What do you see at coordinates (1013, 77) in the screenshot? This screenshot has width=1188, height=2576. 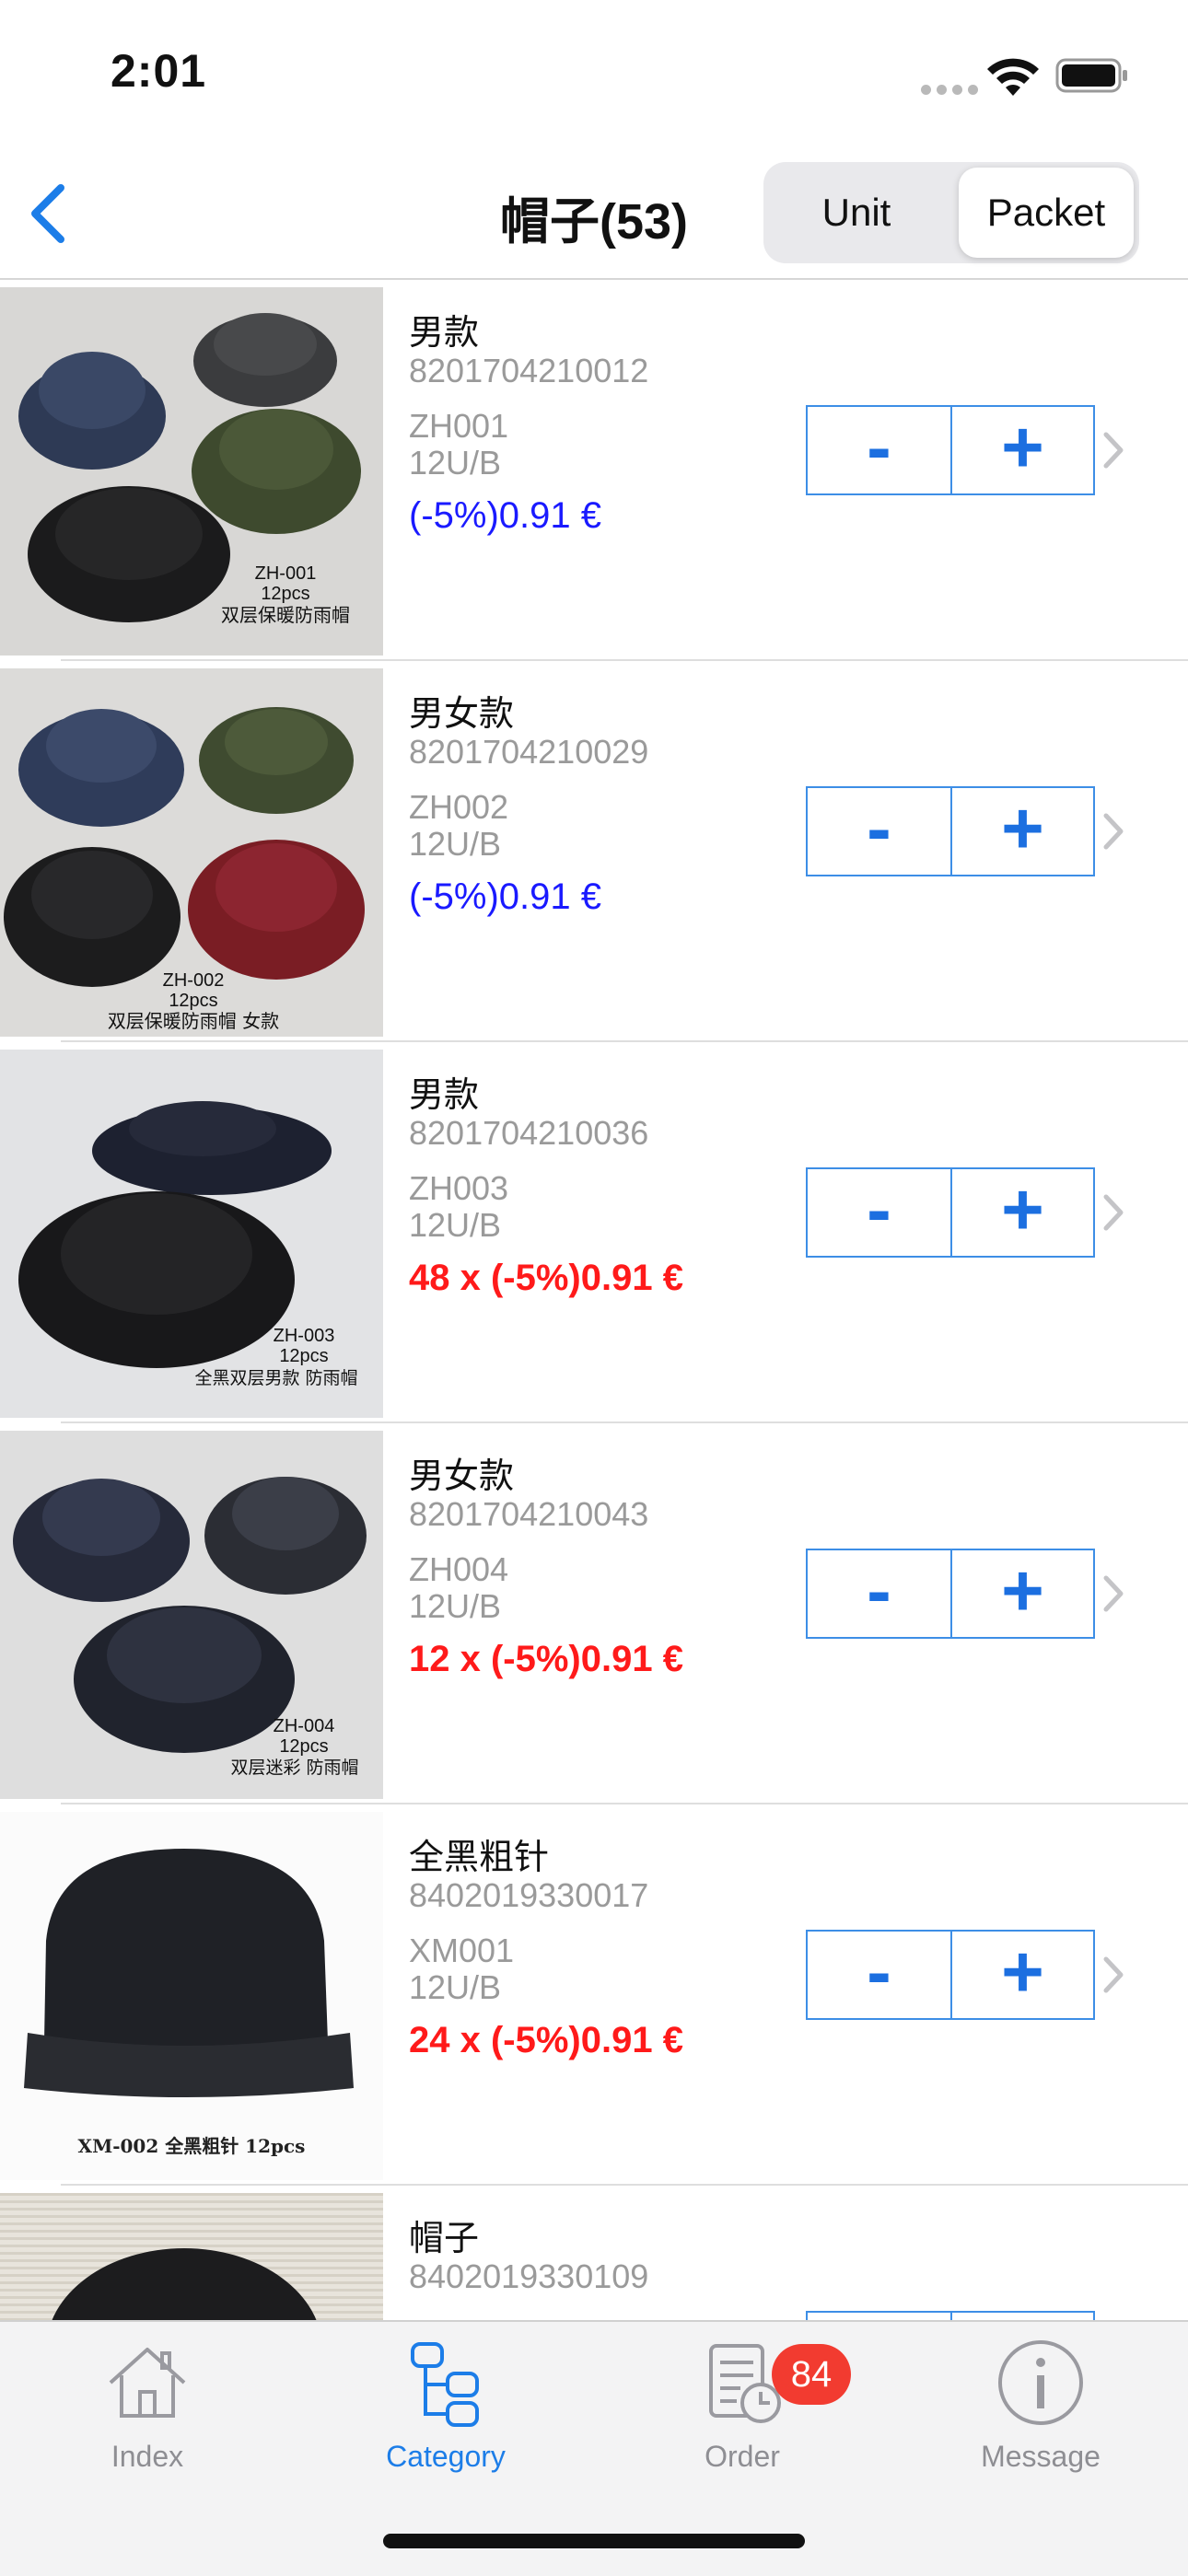 I see `wifi-icon` at bounding box center [1013, 77].